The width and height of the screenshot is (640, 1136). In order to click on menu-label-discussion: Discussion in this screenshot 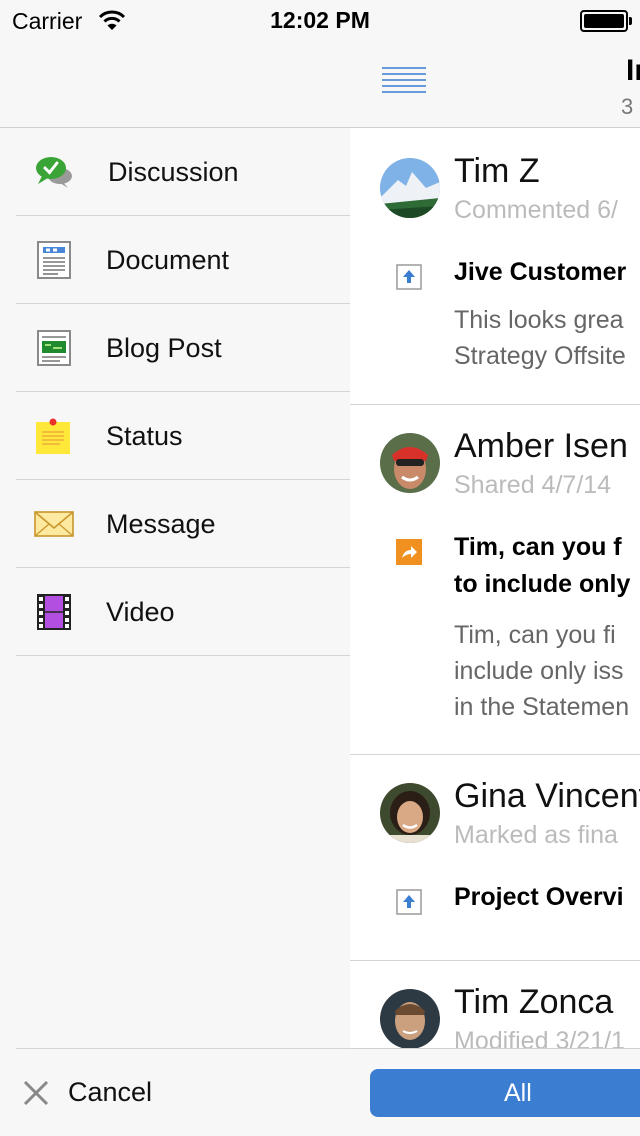, I will do `click(173, 172)`.